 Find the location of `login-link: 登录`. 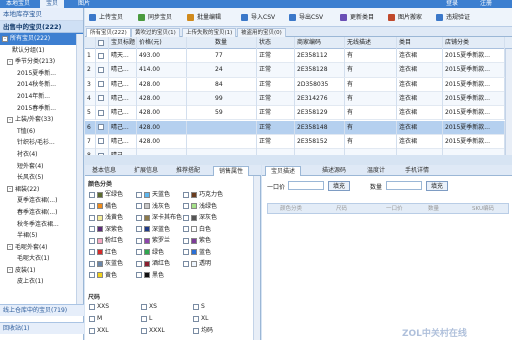

login-link: 登录 is located at coordinates (452, 4).